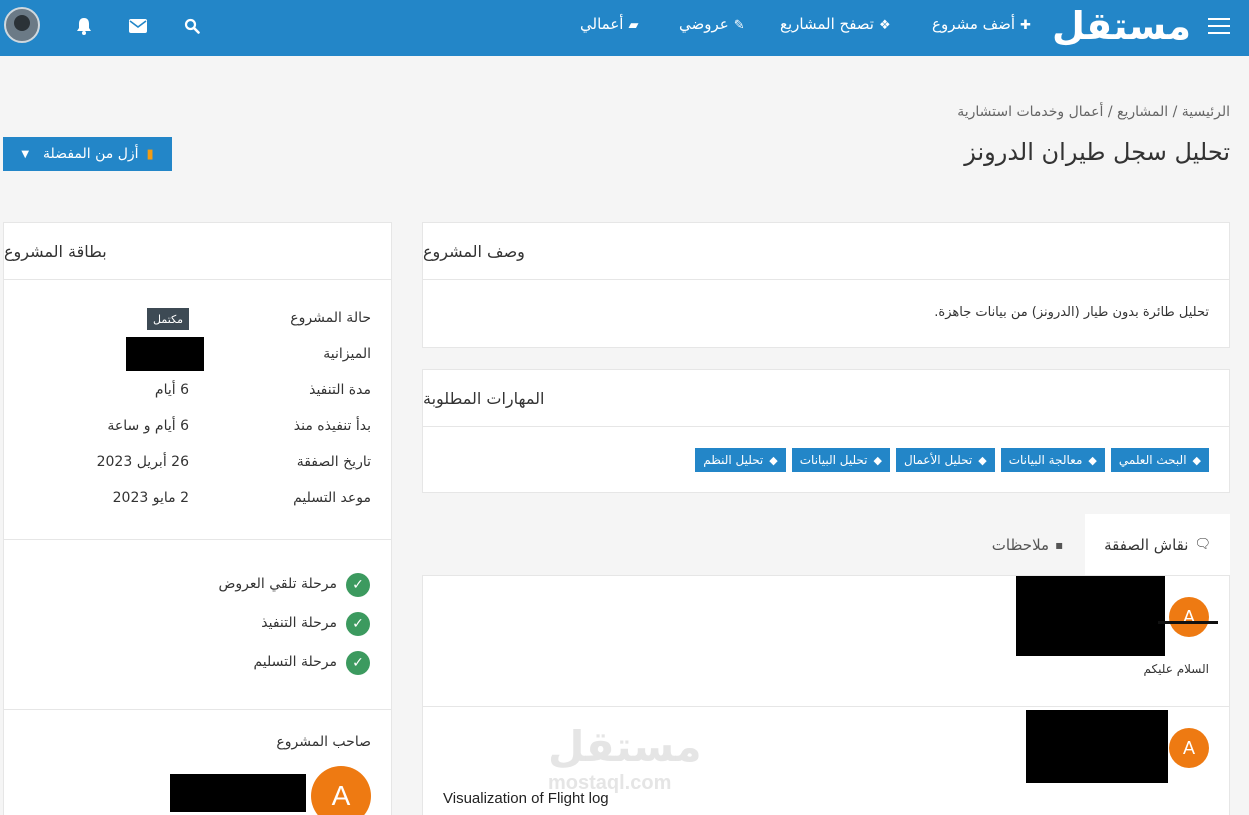 The image size is (1249, 815). What do you see at coordinates (238, 793) in the screenshot?
I see `redacted-owner-name` at bounding box center [238, 793].